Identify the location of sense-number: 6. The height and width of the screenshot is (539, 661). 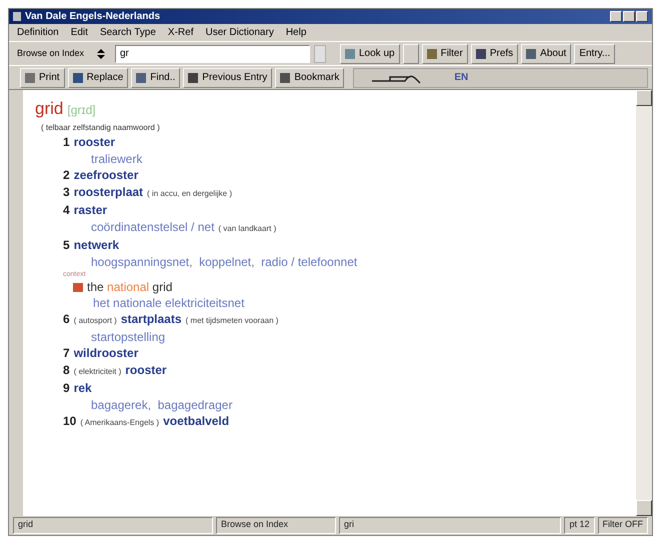
(66, 319).